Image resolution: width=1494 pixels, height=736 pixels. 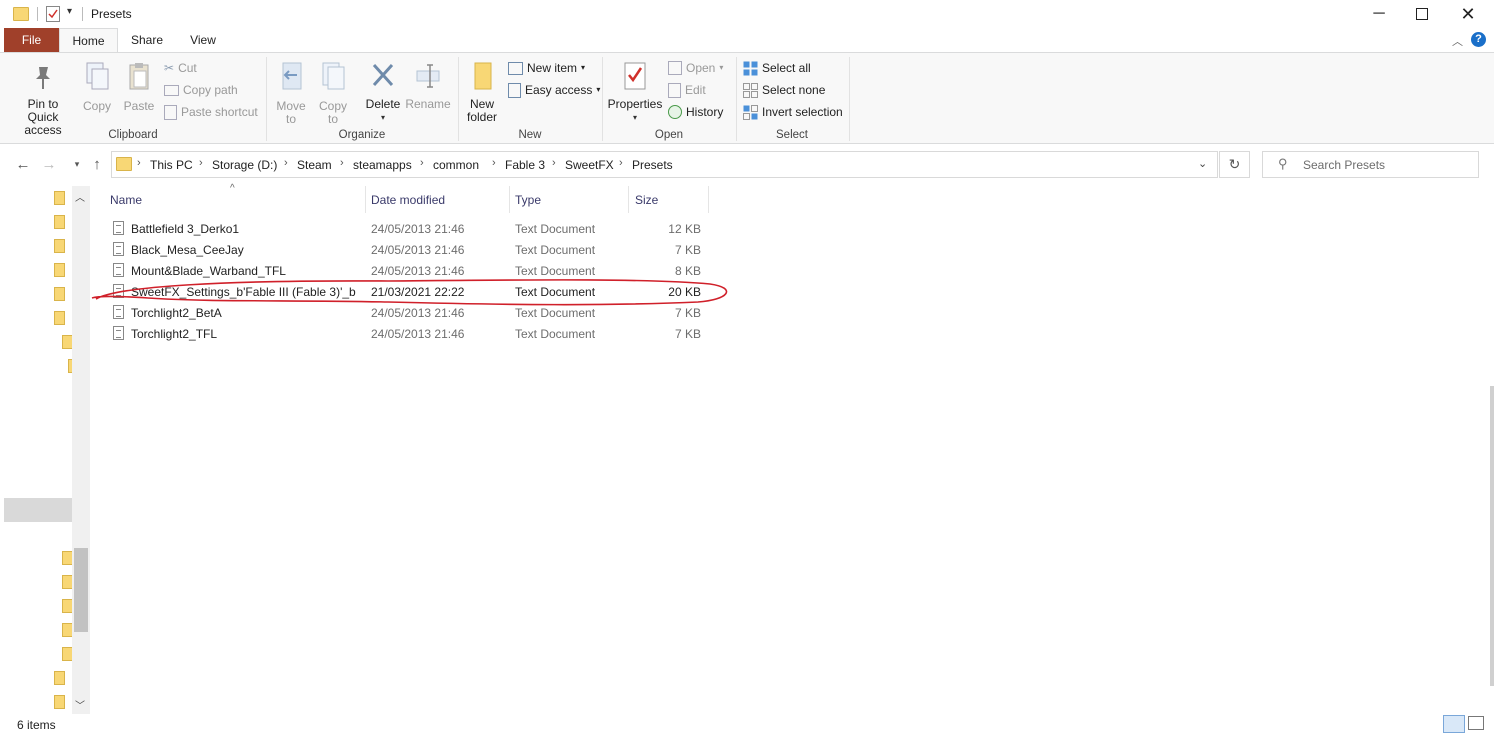 What do you see at coordinates (362, 135) in the screenshot?
I see `organize-group-label: Organize` at bounding box center [362, 135].